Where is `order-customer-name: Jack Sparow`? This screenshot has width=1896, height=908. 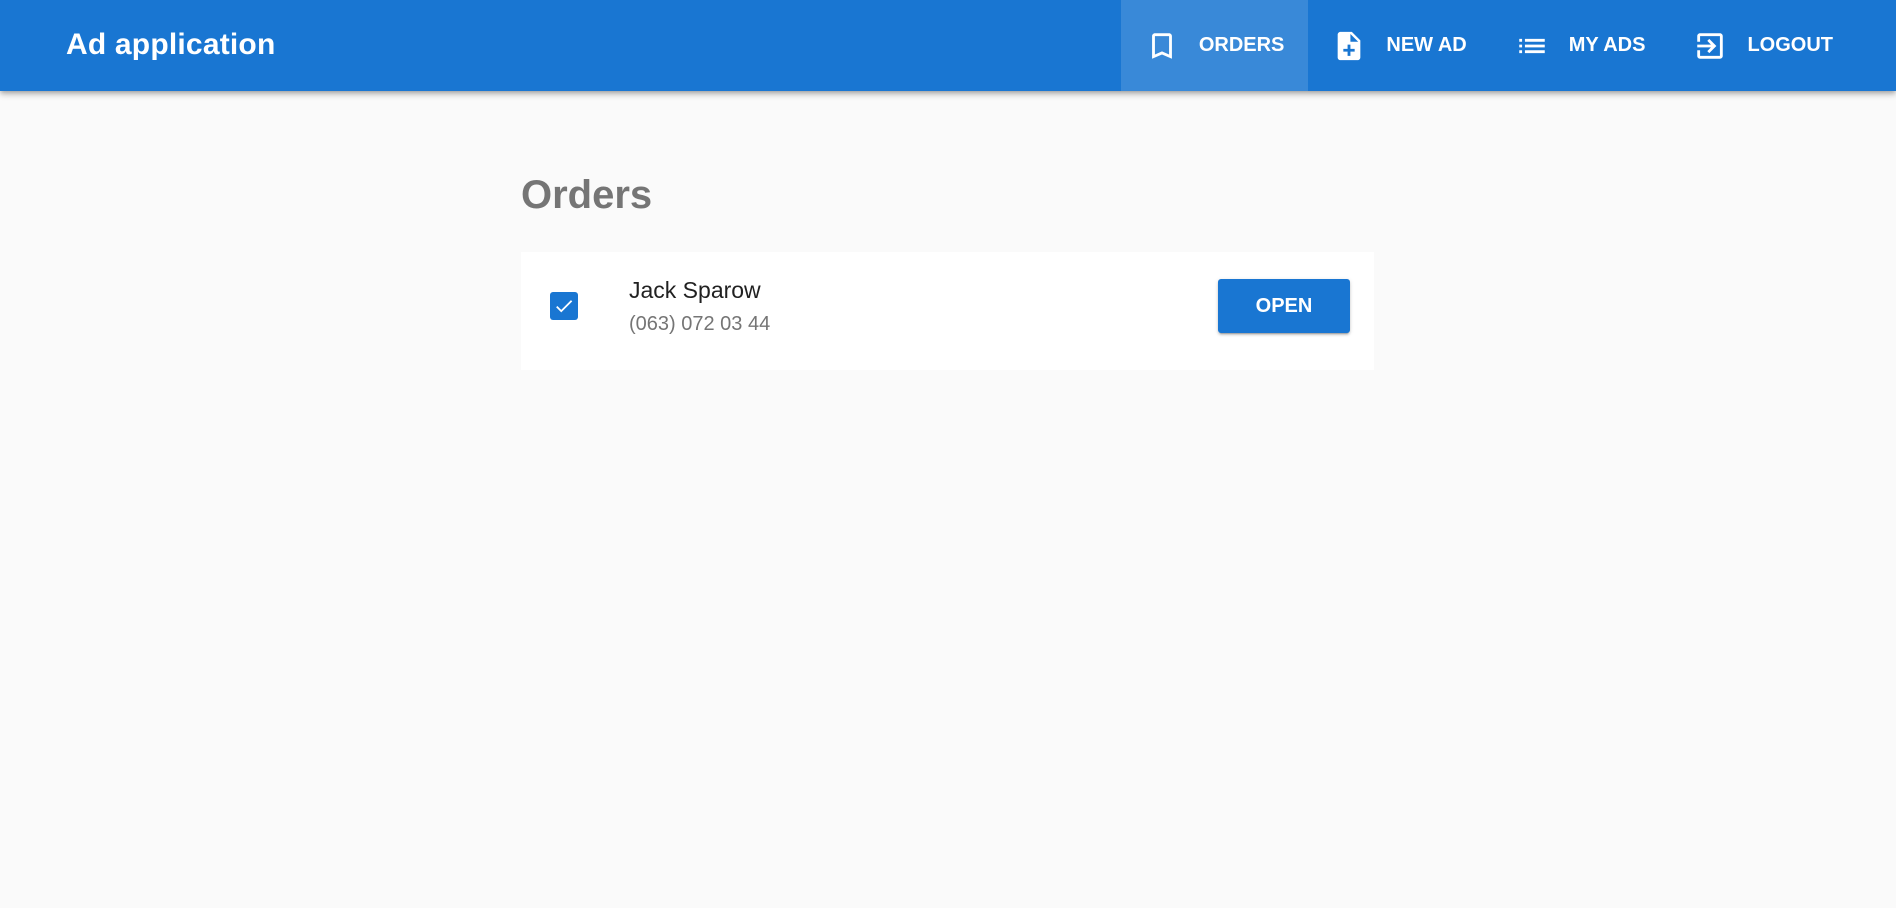 order-customer-name: Jack Sparow is located at coordinates (695, 290).